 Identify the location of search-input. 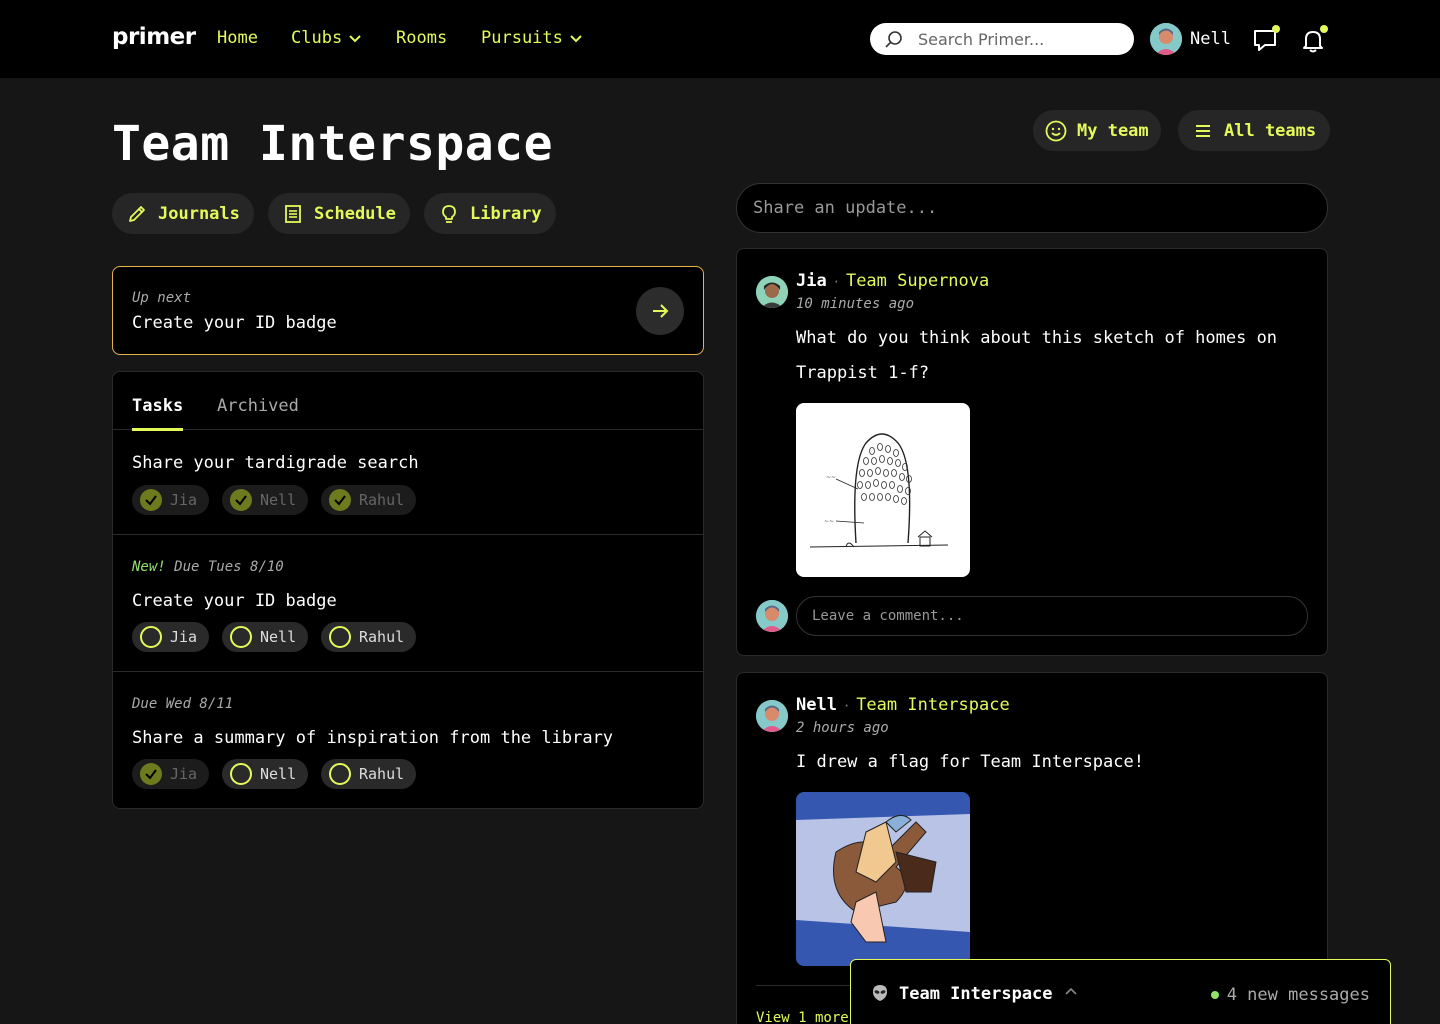
(1018, 39).